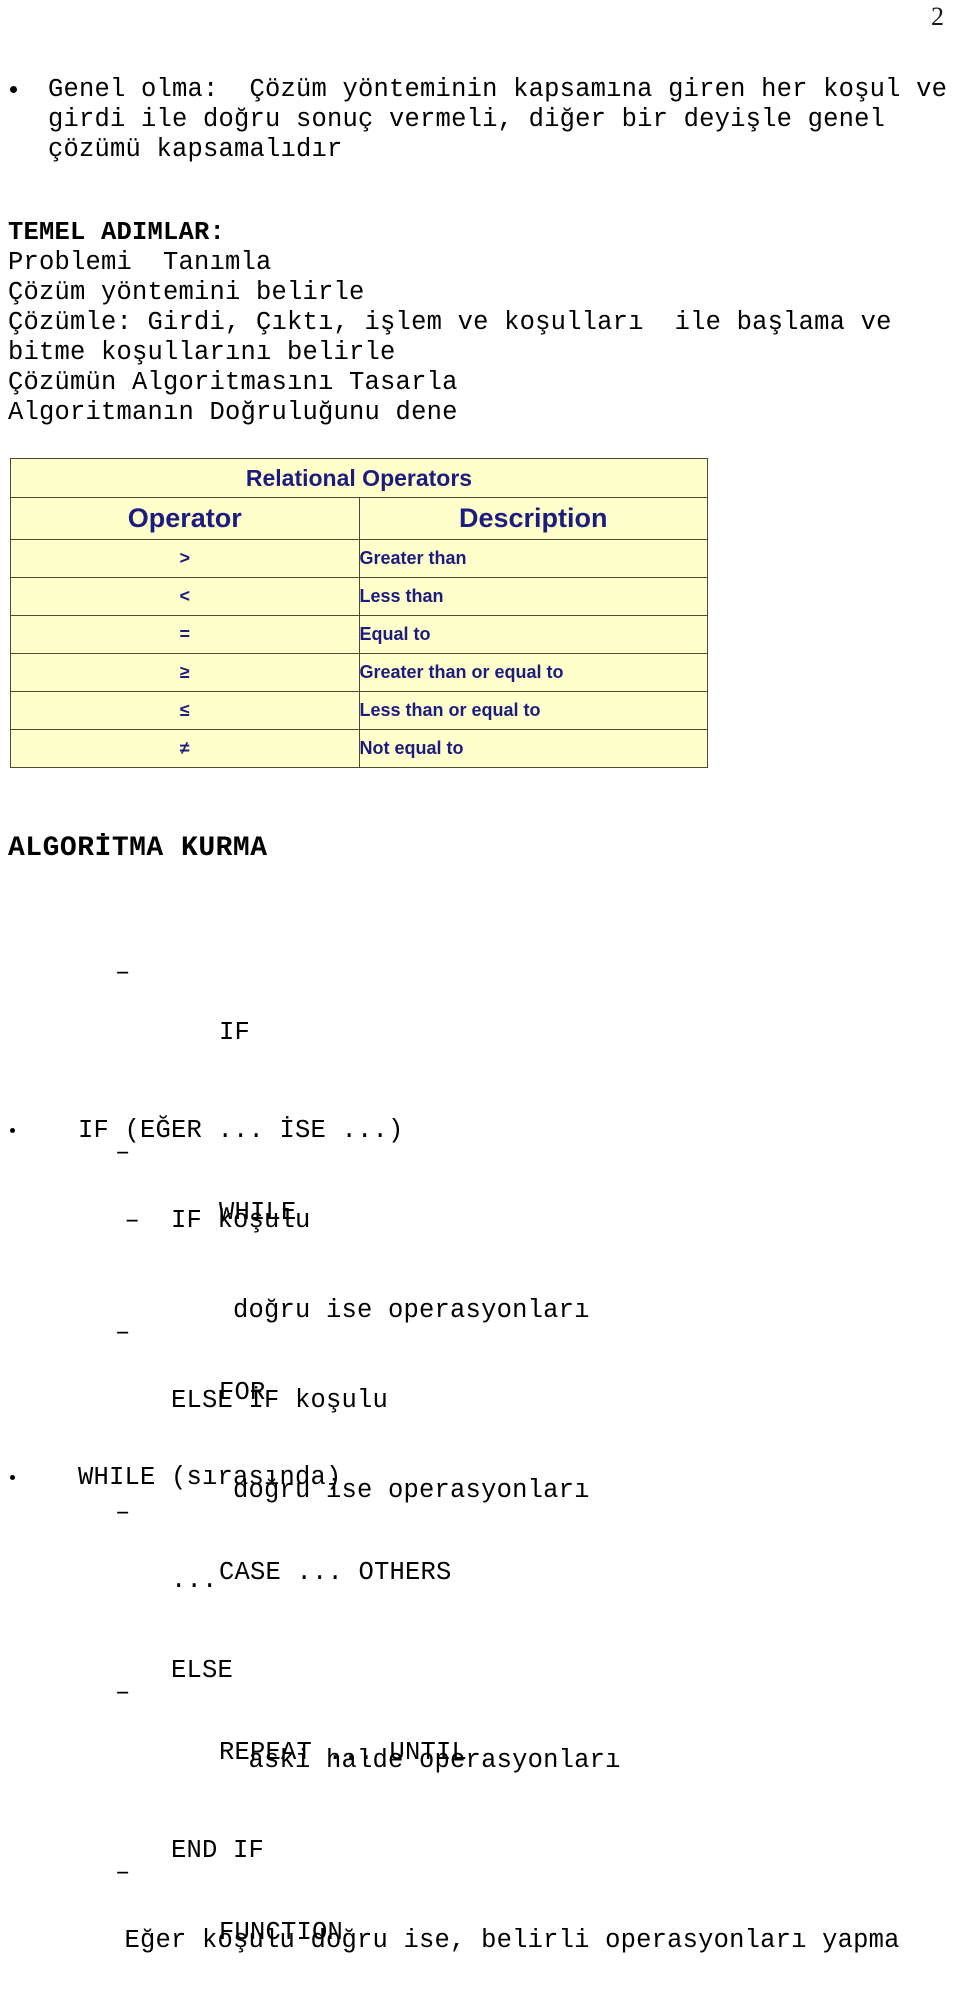  I want to click on bullet-list-item: IF (EĞER ... İSE ...), so click(475, 1131).